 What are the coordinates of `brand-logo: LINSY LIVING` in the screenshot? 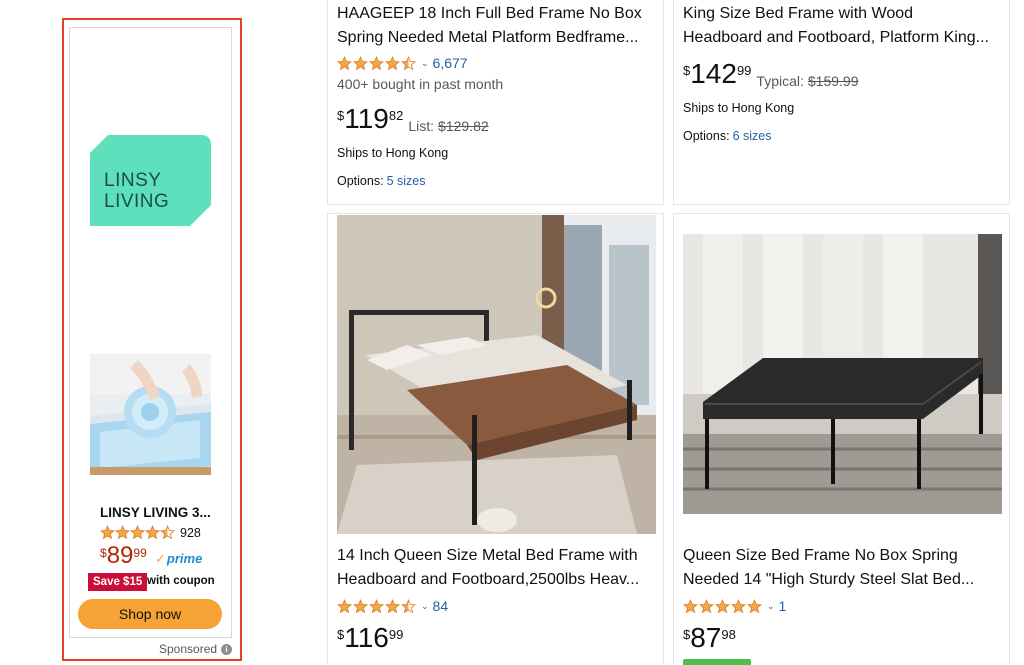 It's located at (150, 180).